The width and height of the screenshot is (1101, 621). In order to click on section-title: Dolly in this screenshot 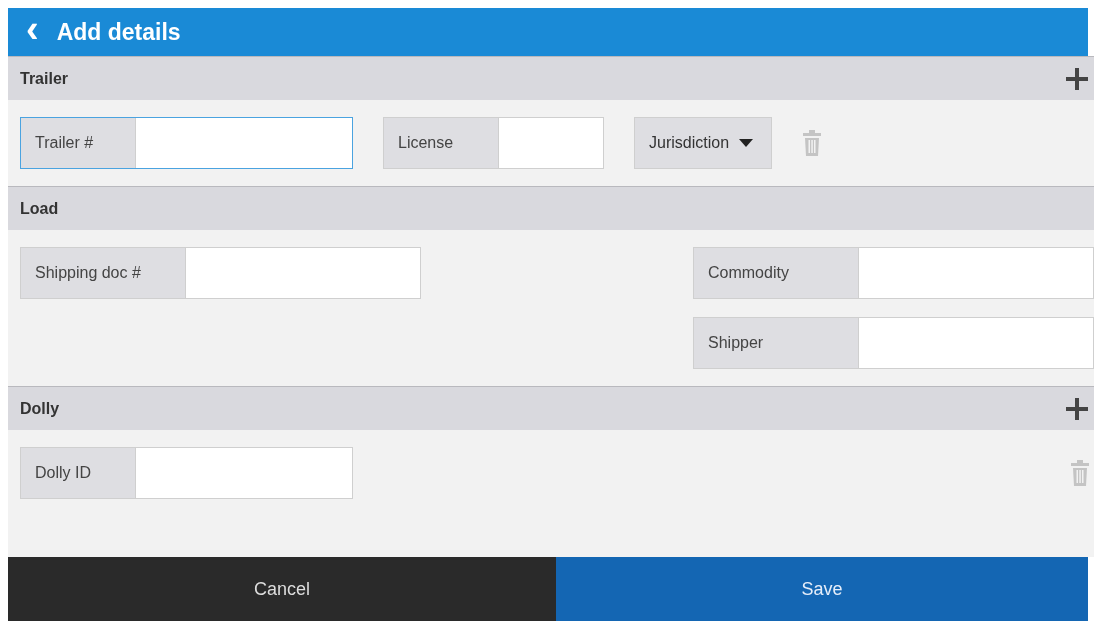, I will do `click(40, 408)`.